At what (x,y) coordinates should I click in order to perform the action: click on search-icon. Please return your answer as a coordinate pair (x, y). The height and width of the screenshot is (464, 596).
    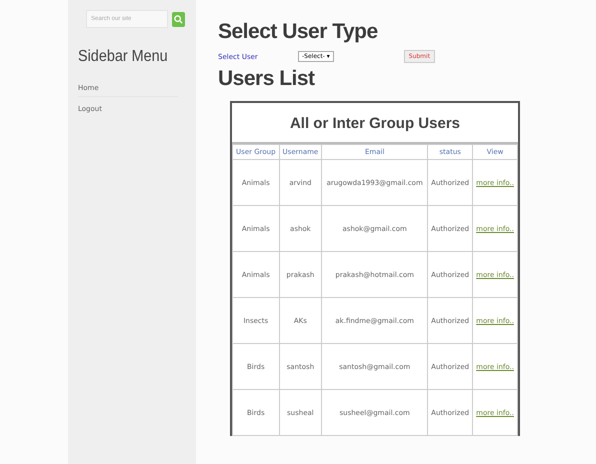
    Looking at the image, I should click on (178, 19).